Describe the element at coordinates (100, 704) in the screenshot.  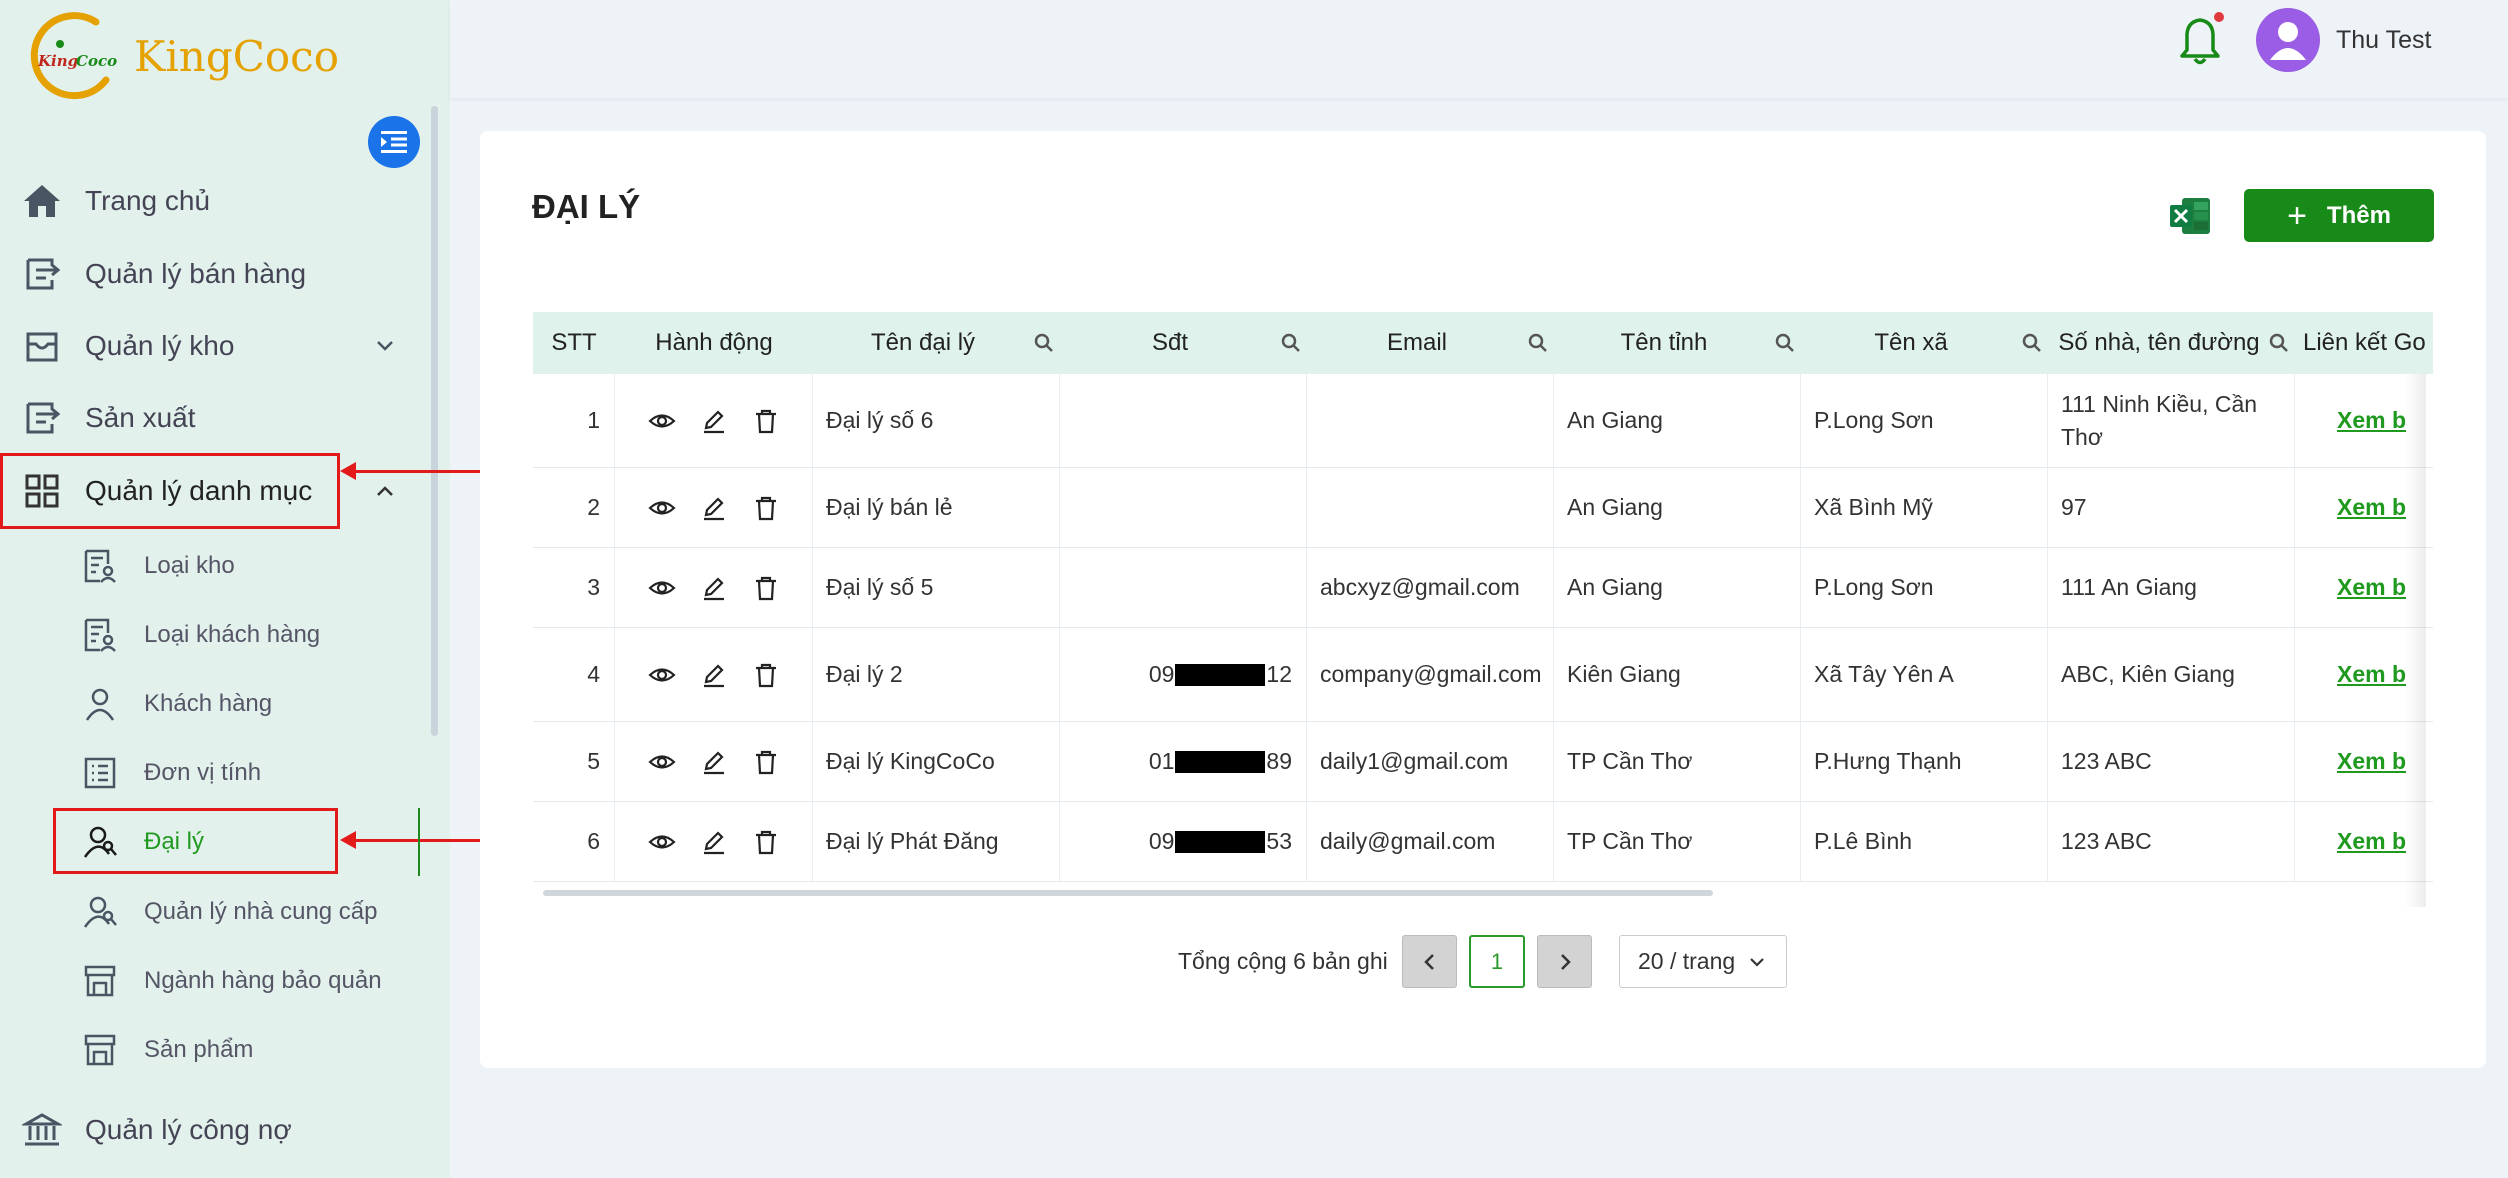
I see `user-icon` at that location.